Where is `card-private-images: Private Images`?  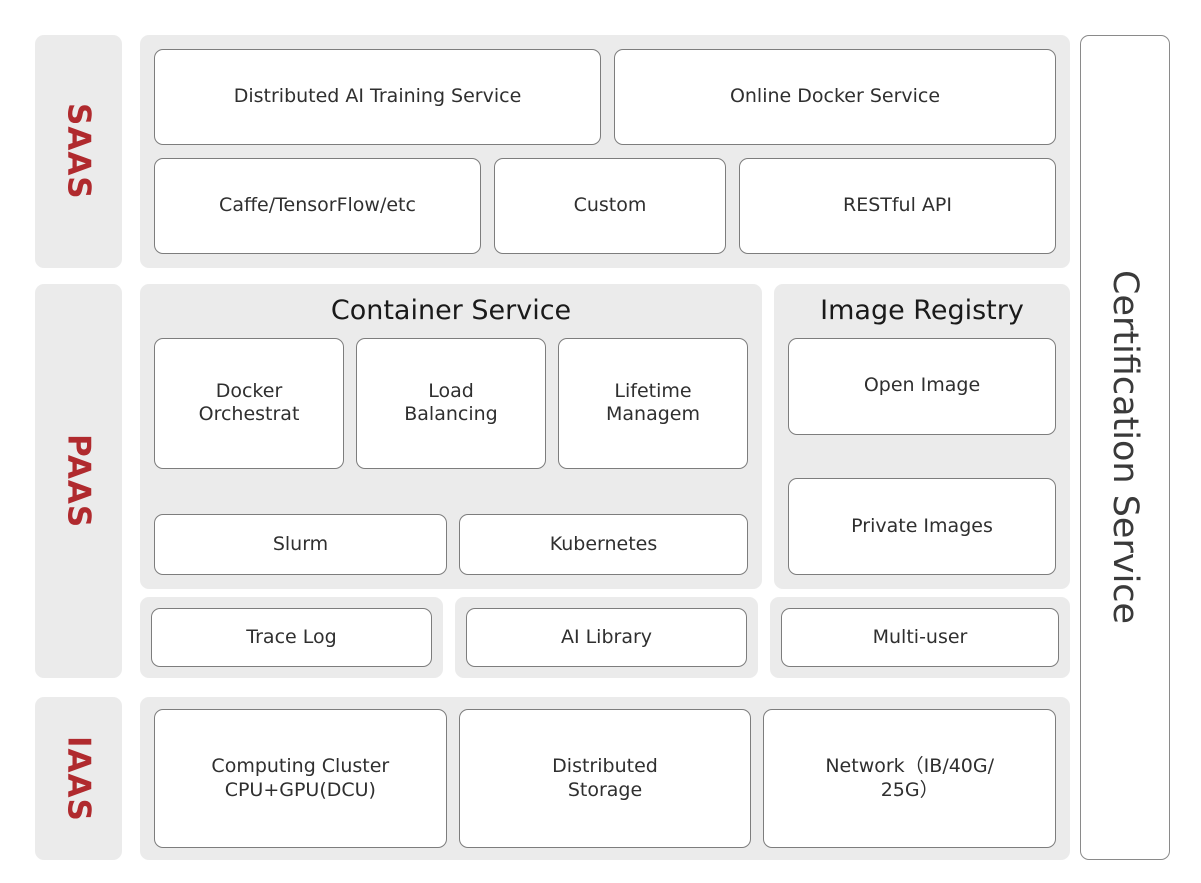
card-private-images: Private Images is located at coordinates (922, 526).